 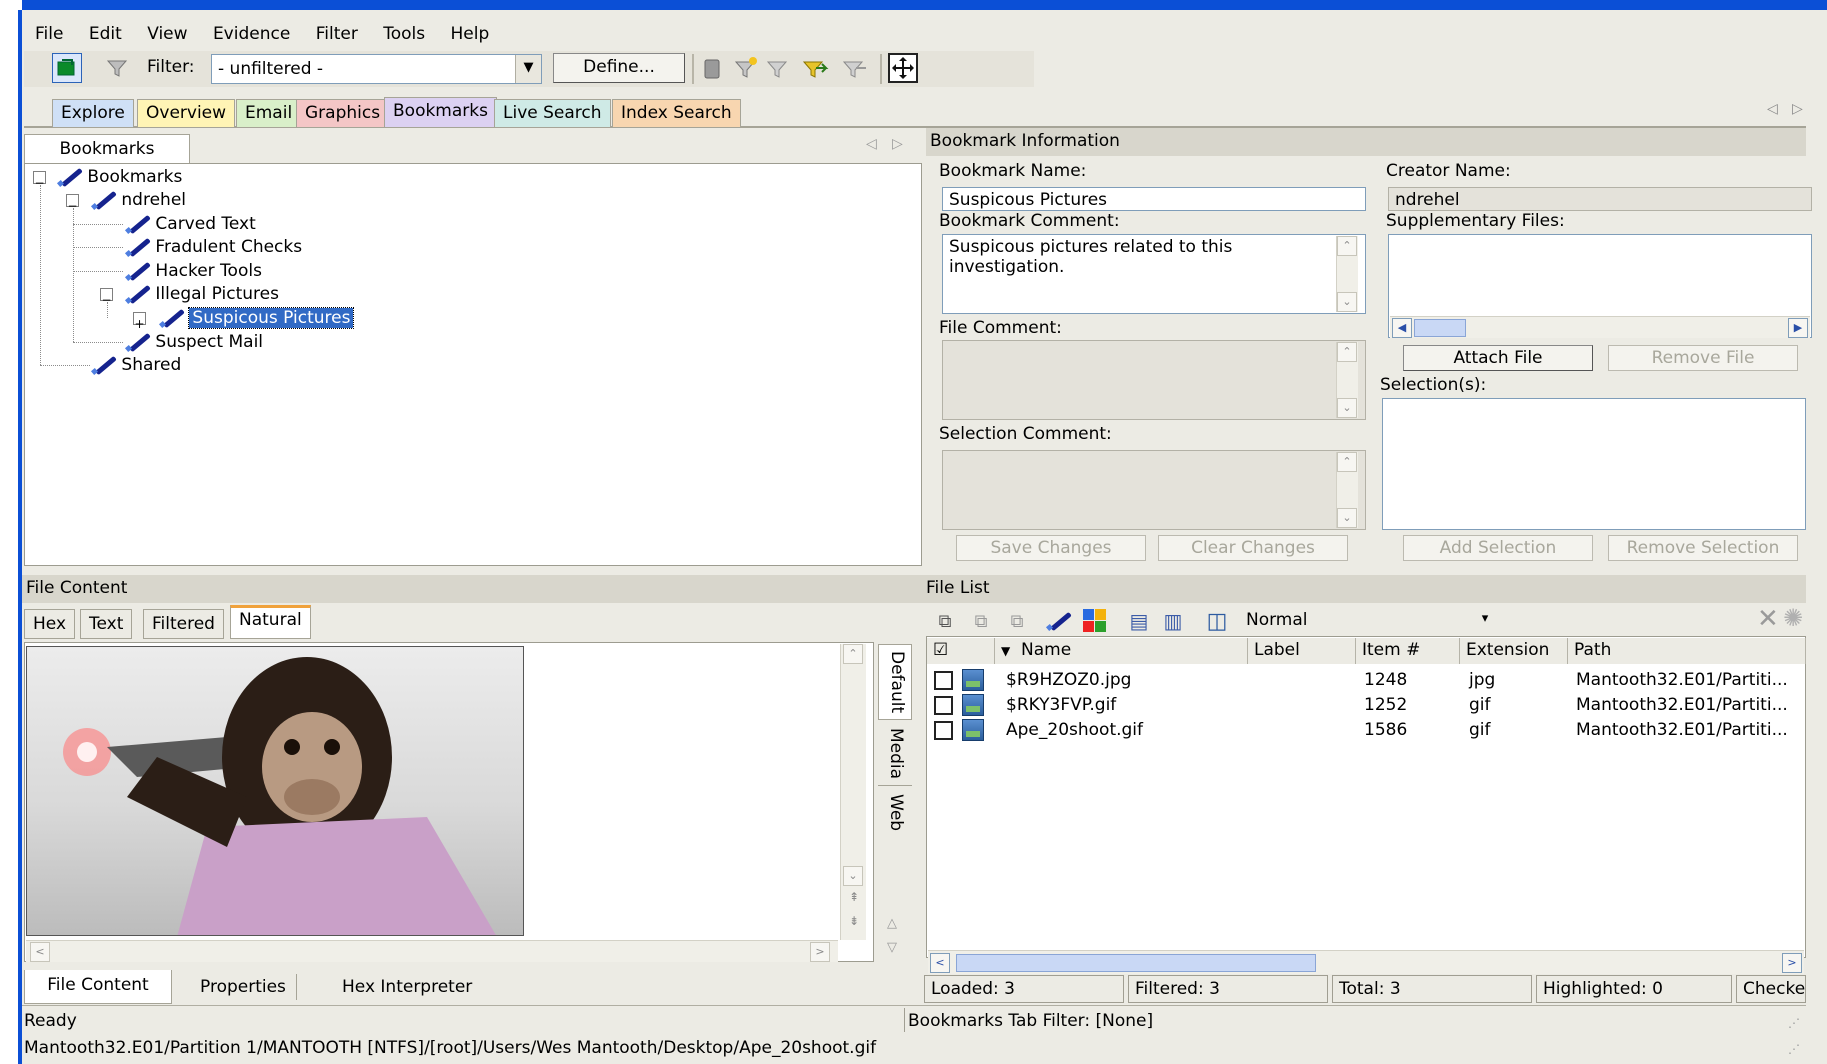 I want to click on side-tab-default: Default, so click(x=895, y=682).